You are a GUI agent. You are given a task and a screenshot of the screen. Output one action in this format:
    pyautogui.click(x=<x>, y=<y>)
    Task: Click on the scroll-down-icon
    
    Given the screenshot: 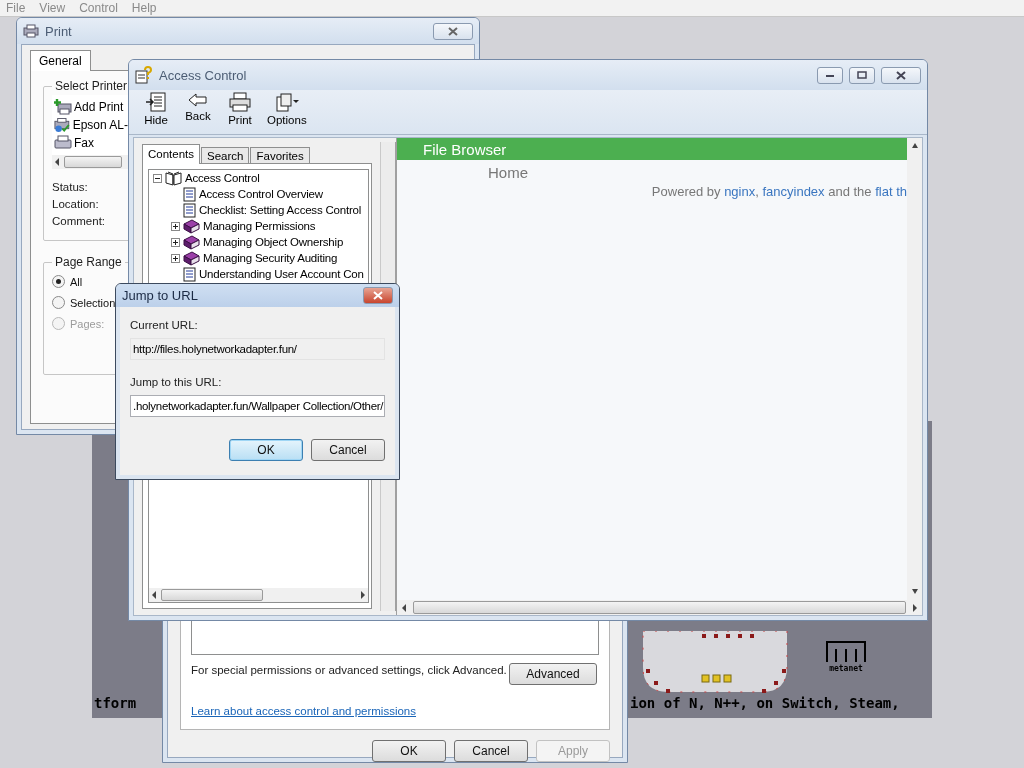 What is the action you would take?
    pyautogui.click(x=914, y=592)
    